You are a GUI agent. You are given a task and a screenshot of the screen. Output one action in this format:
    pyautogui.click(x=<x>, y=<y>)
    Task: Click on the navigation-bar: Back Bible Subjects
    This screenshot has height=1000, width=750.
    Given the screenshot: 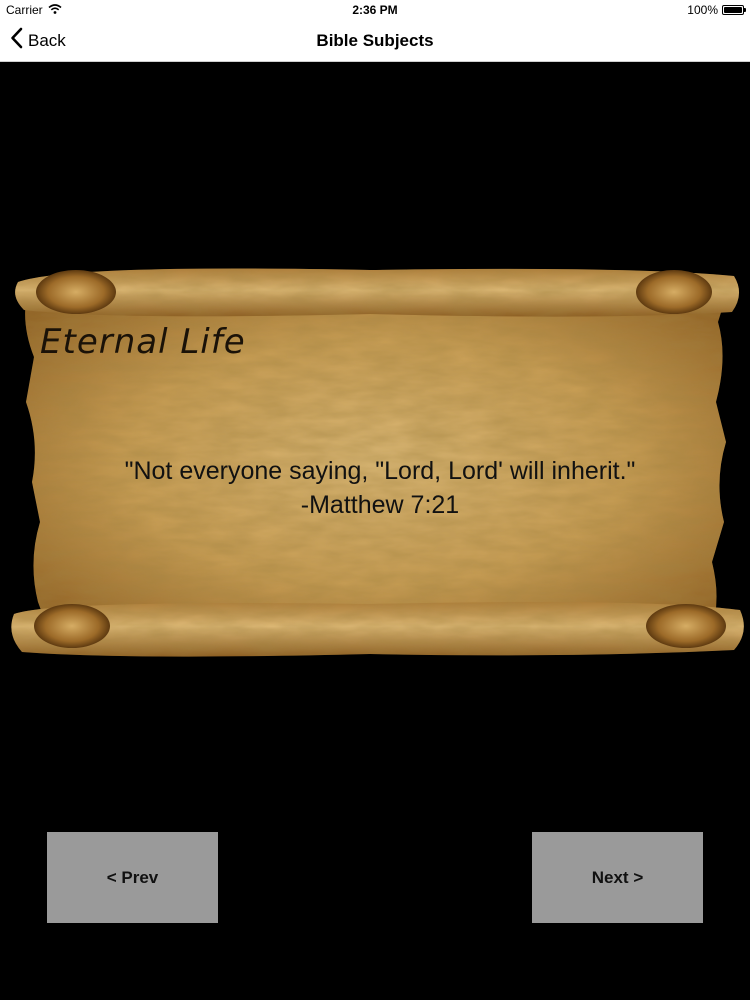 What is the action you would take?
    pyautogui.click(x=375, y=41)
    